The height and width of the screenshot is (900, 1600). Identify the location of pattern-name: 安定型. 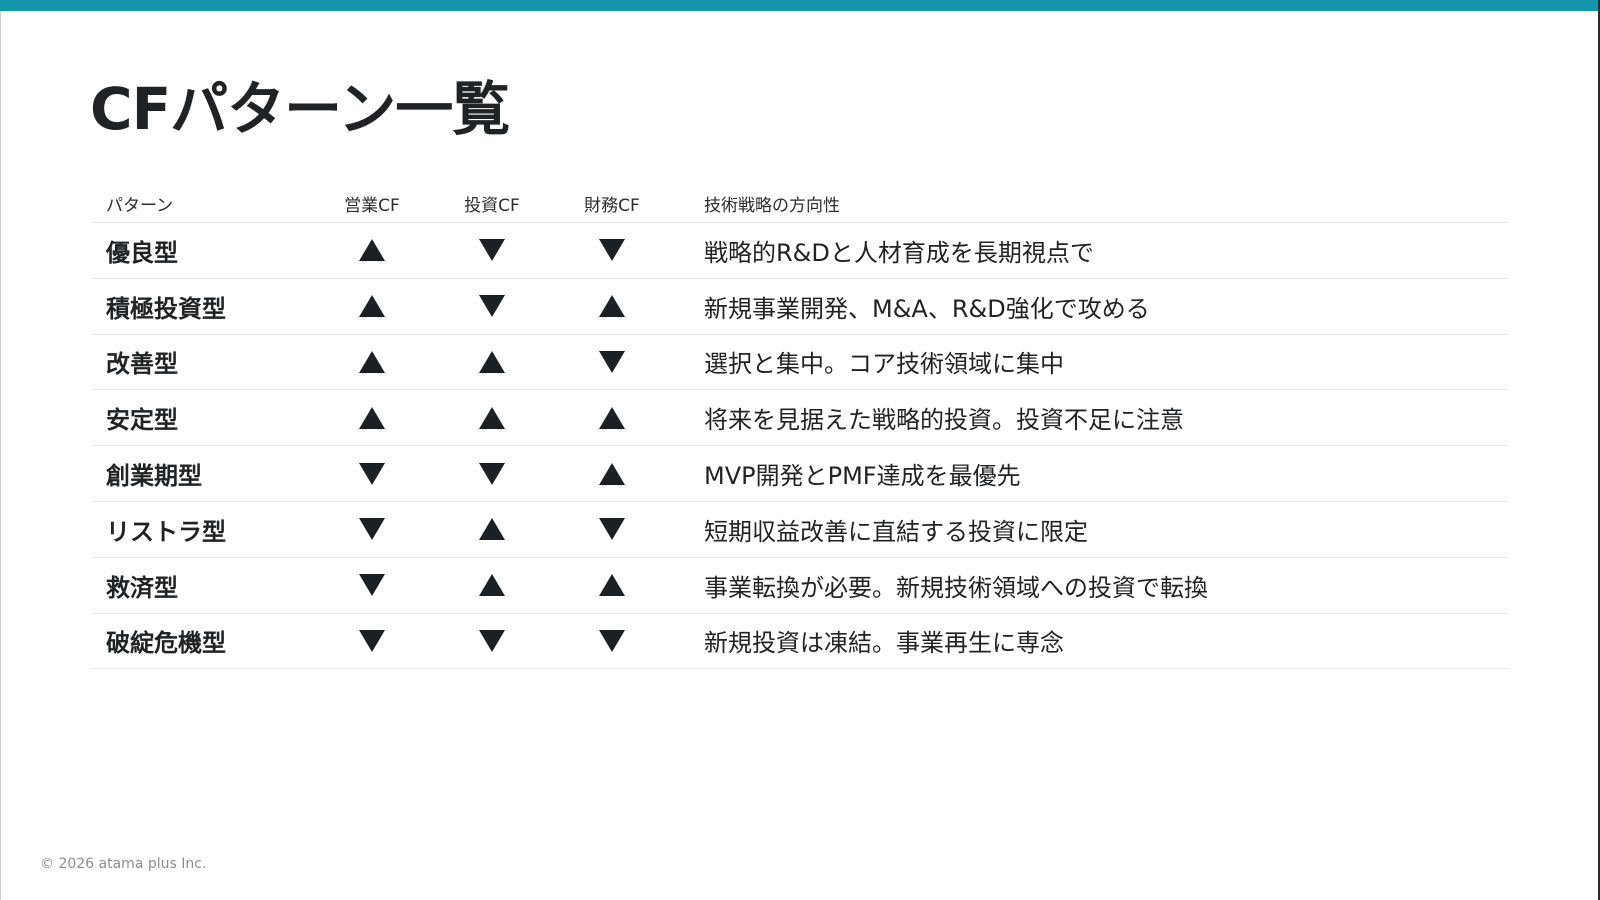
(142, 420).